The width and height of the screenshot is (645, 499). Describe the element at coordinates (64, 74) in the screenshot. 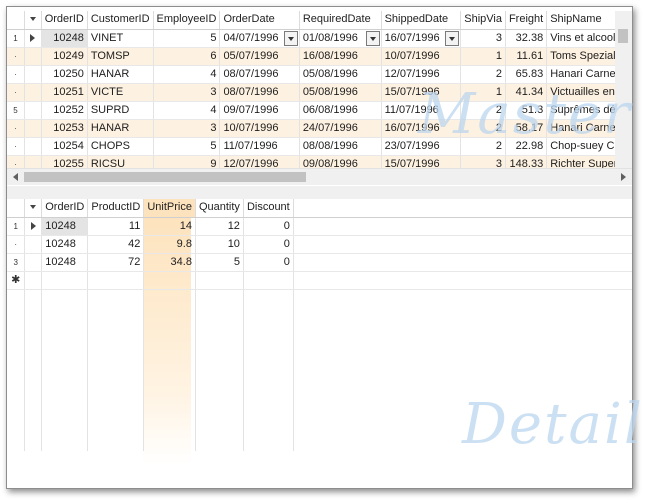

I see `cell-orderid: 10250` at that location.